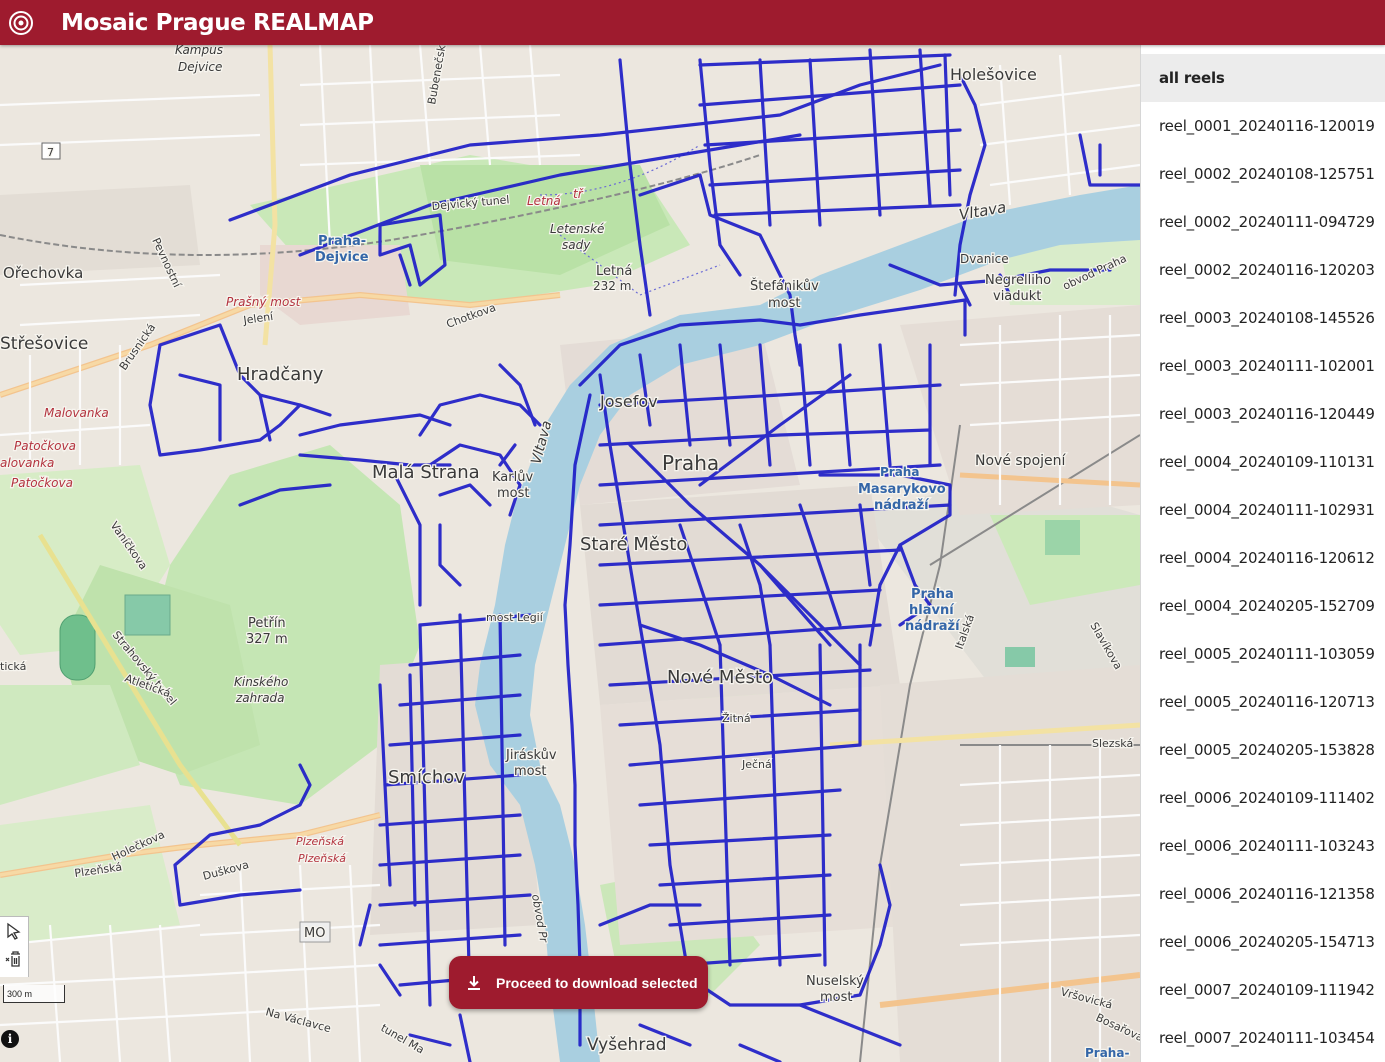 The height and width of the screenshot is (1062, 1385). I want to click on app-title: Mosaic Prague REALMAP, so click(217, 22).